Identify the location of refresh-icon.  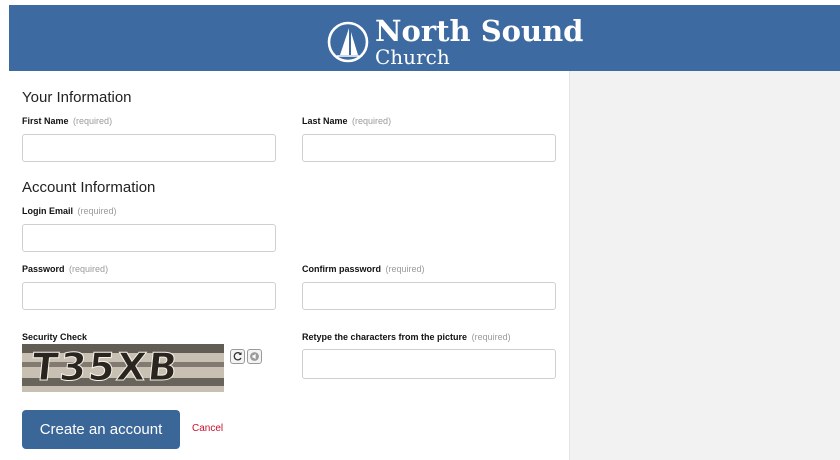
(237, 356).